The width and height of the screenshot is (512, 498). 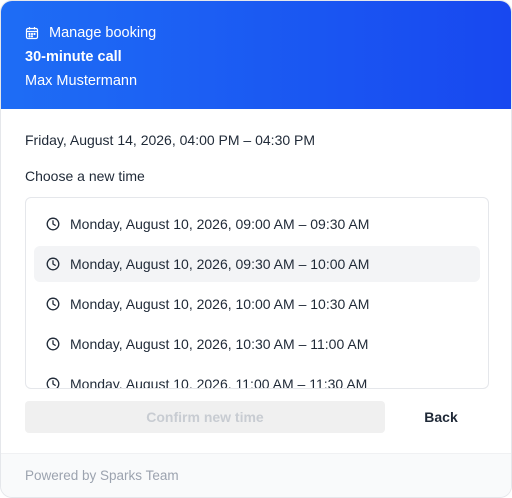 I want to click on attendee-name: Max Mustermann, so click(x=81, y=81).